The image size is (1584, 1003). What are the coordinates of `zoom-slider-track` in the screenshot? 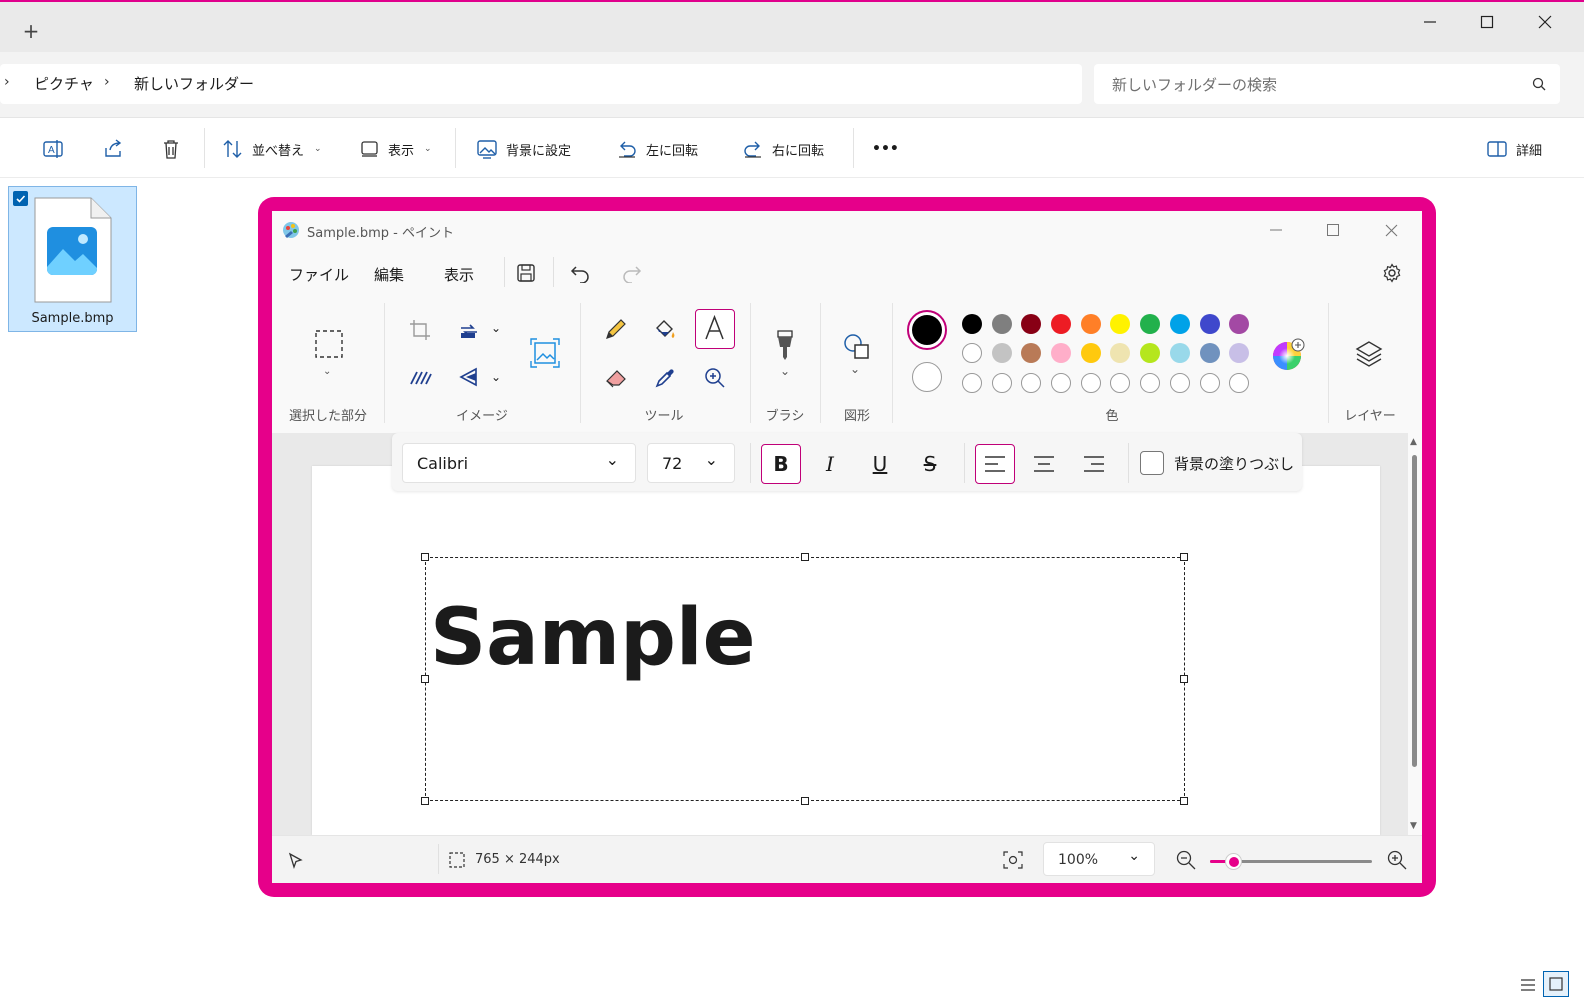 It's located at (1291, 861).